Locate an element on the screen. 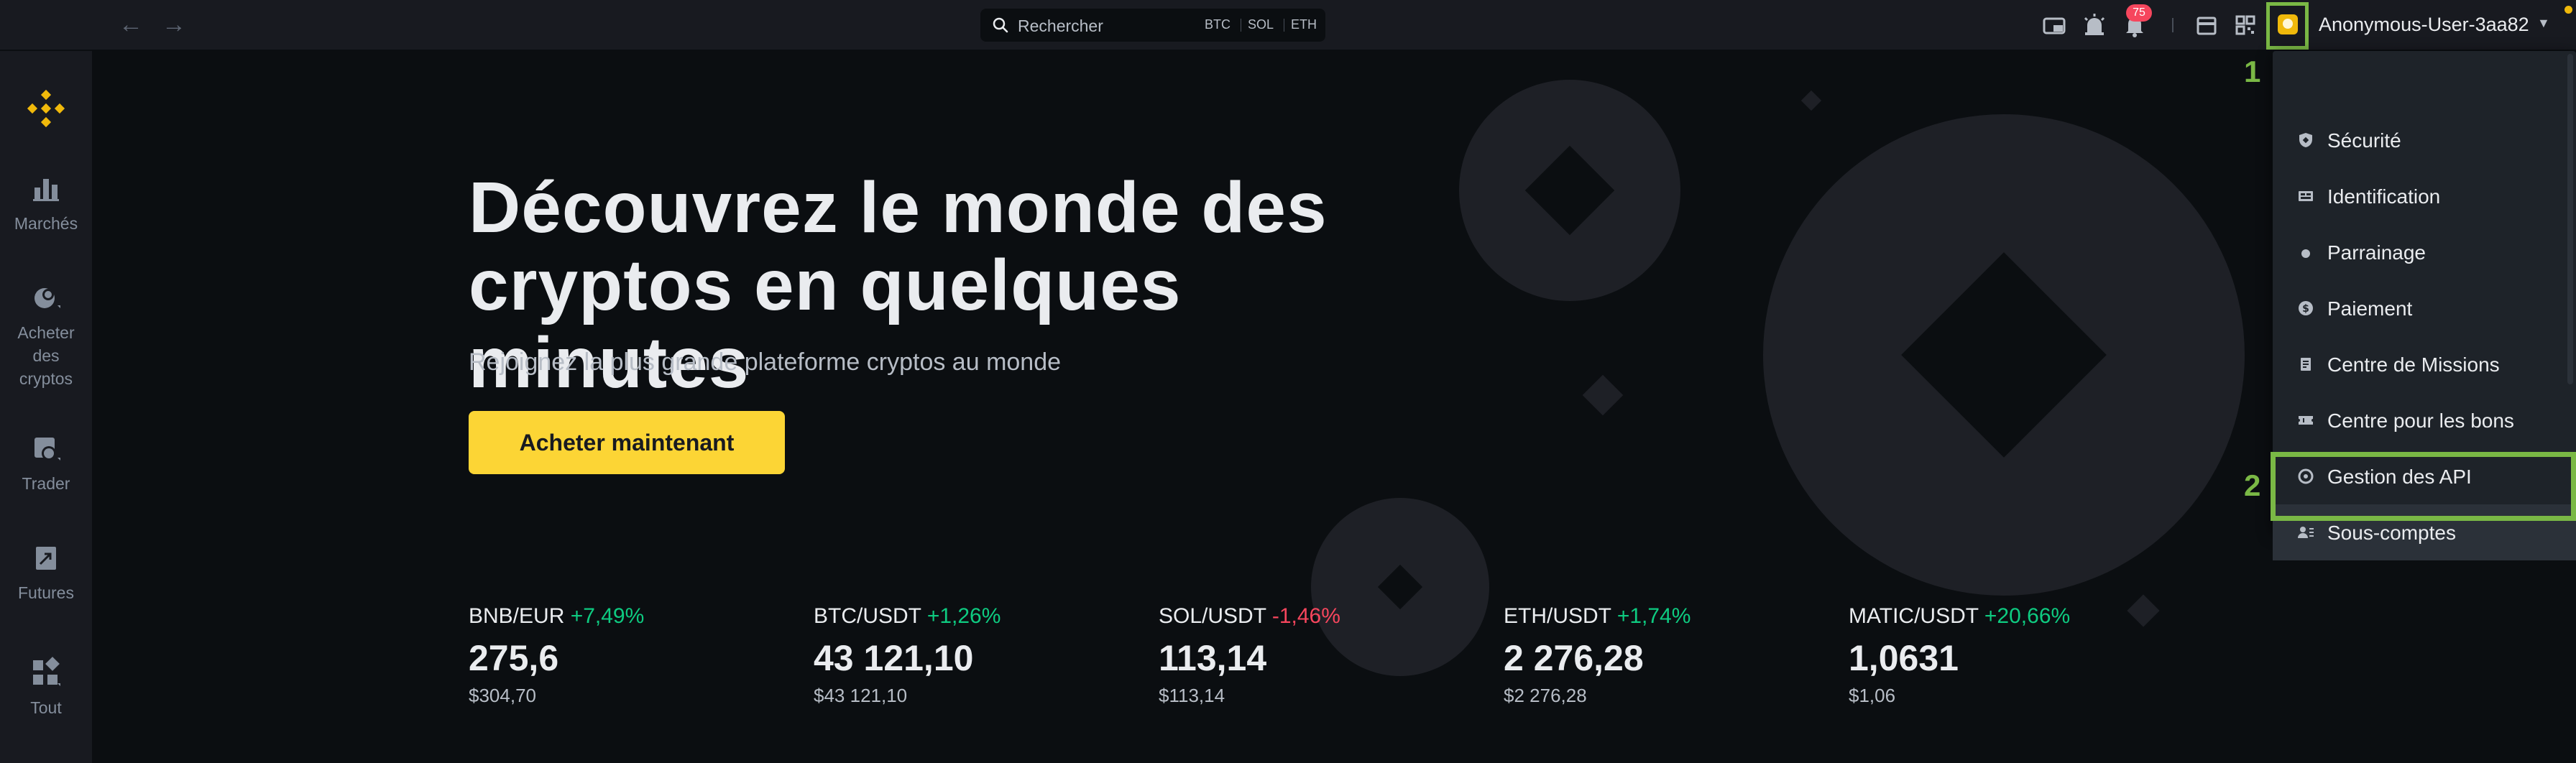  menu-scrollbar is located at coordinates (2570, 219).